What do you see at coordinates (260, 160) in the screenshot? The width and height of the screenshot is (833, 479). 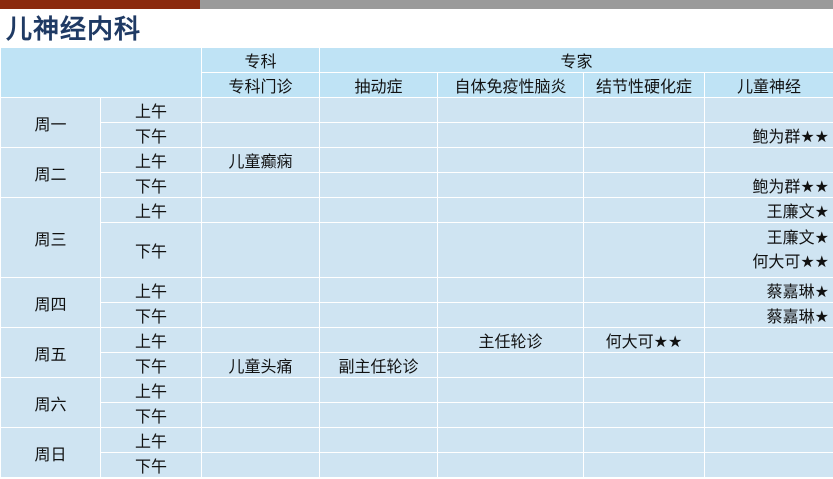 I see `schedule-cell: 儿童癫痫` at bounding box center [260, 160].